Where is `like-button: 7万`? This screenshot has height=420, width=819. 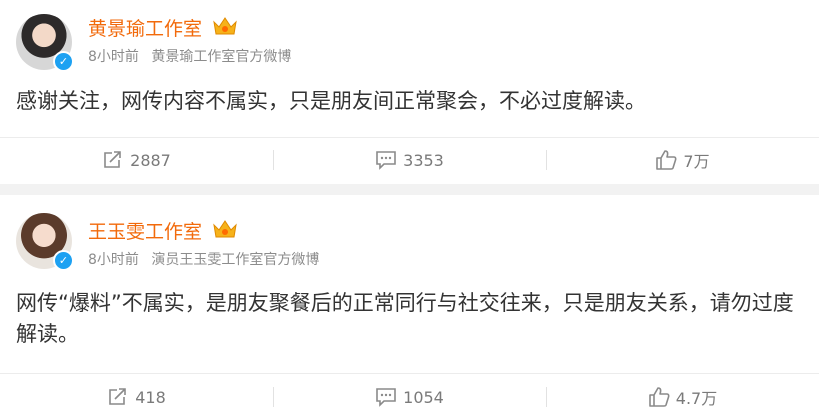
like-button: 7万 is located at coordinates (682, 160).